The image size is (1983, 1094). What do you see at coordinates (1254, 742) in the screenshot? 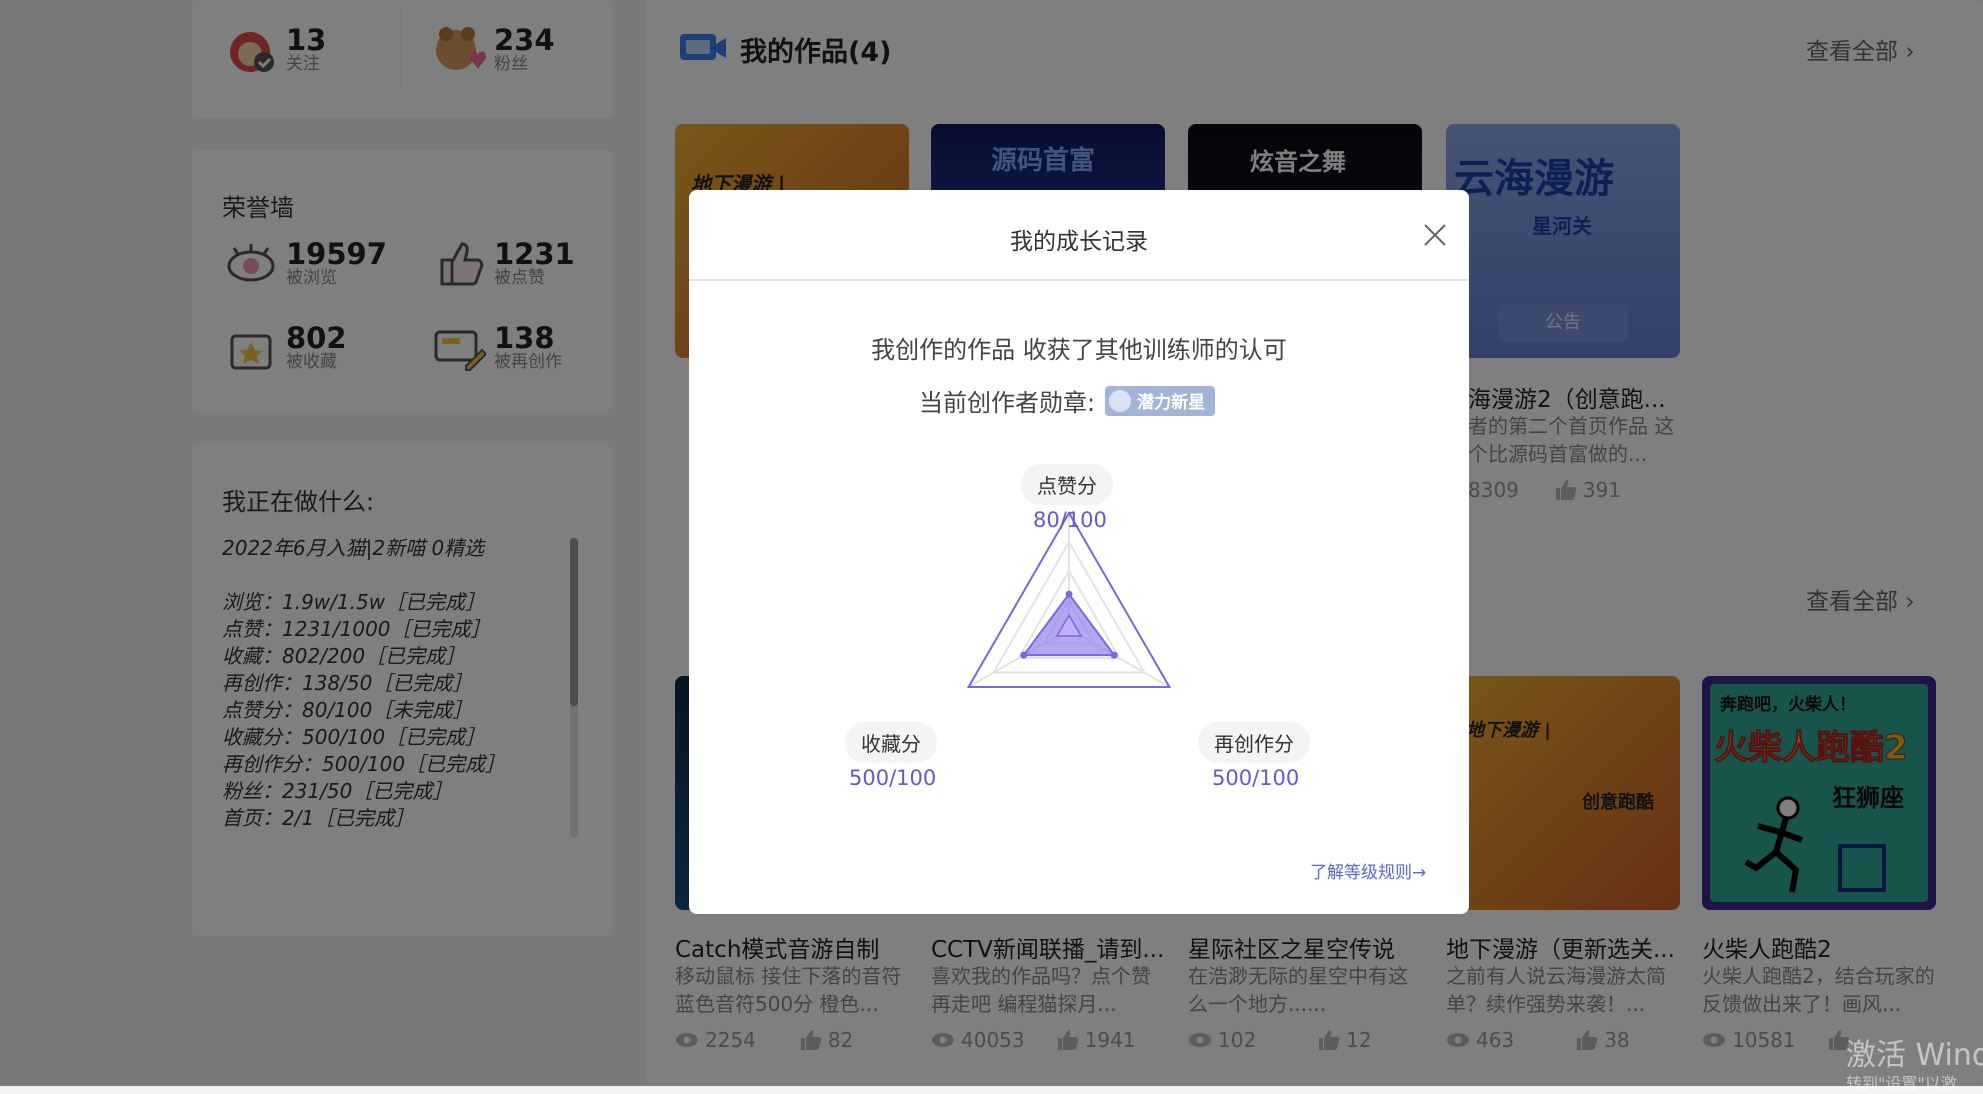
I see `radar-axis-label-remix: 再创作分` at bounding box center [1254, 742].